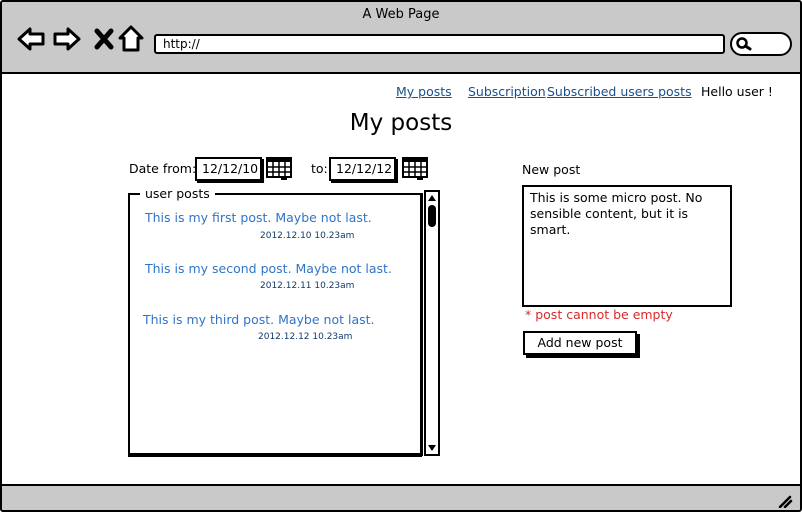 Image resolution: width=802 pixels, height=512 pixels. Describe the element at coordinates (307, 236) in the screenshot. I see `post-date: 2012.12.10 10.23am` at that location.